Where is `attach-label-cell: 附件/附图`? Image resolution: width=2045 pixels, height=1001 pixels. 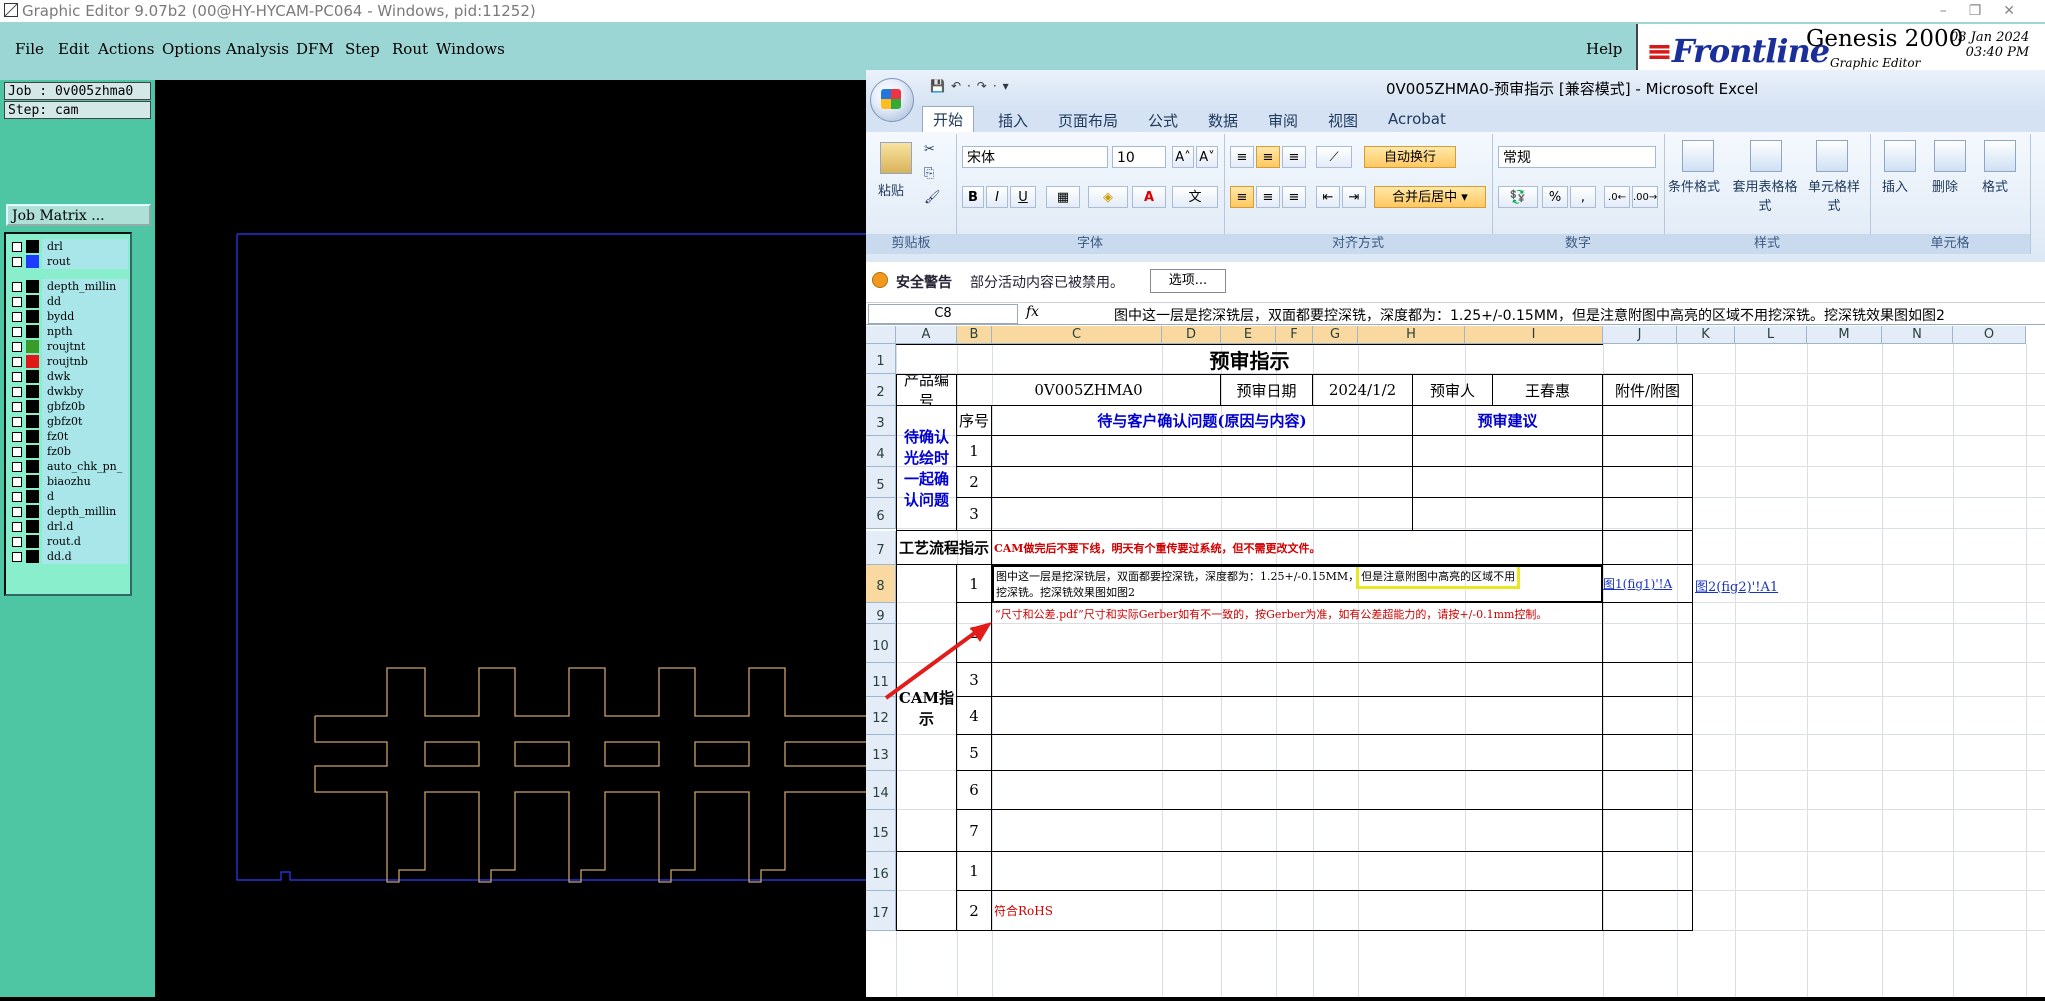 attach-label-cell: 附件/附图 is located at coordinates (1648, 390).